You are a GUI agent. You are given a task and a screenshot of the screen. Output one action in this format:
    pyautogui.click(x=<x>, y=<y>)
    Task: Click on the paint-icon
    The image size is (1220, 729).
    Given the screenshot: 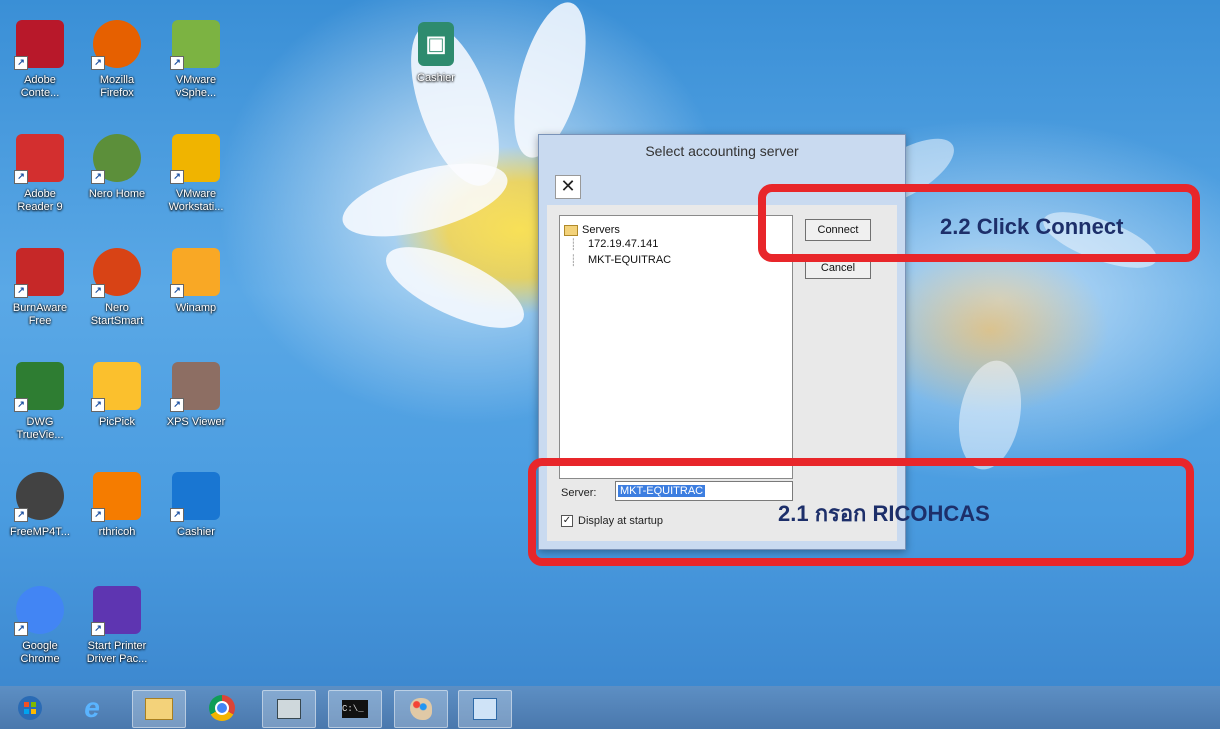 What is the action you would take?
    pyautogui.click(x=421, y=709)
    